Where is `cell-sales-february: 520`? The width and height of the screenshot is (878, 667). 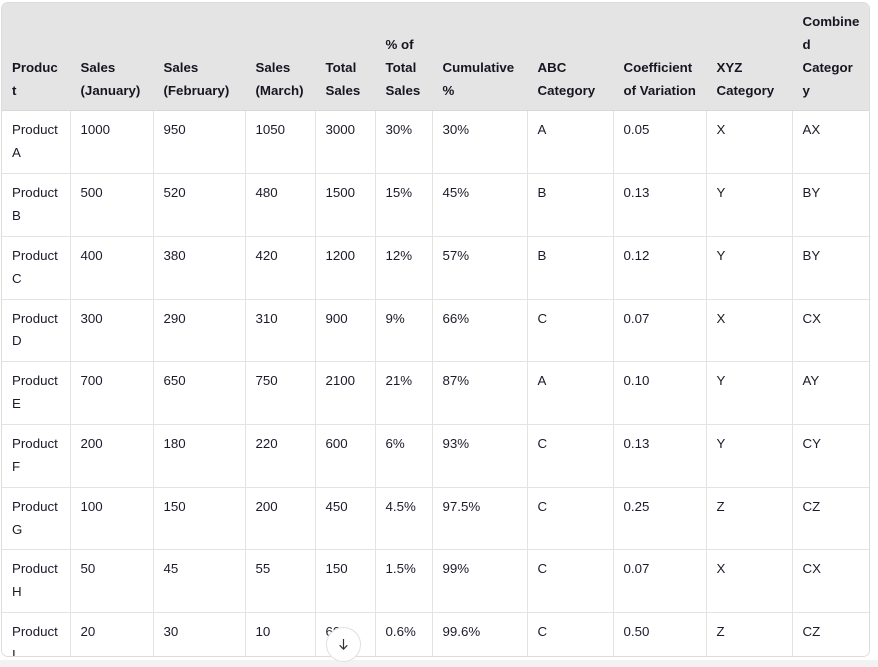
cell-sales-february: 520 is located at coordinates (199, 205).